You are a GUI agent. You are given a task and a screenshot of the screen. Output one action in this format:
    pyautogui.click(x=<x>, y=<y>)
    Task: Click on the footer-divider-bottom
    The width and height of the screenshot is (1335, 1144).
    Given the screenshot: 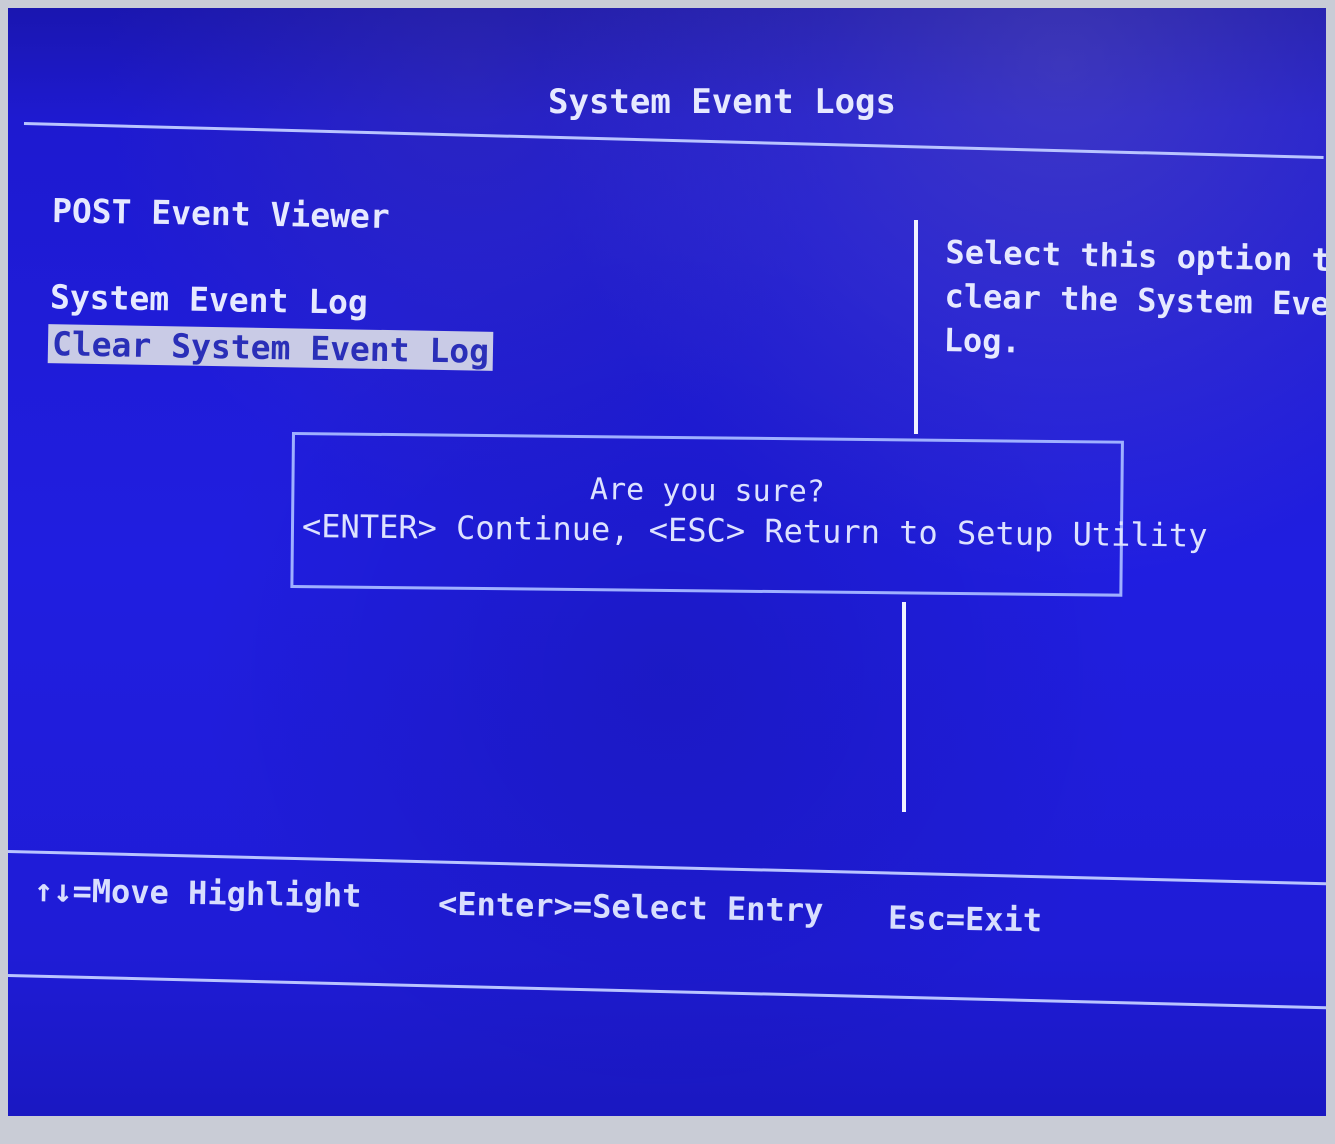 What is the action you would take?
    pyautogui.click(x=667, y=992)
    